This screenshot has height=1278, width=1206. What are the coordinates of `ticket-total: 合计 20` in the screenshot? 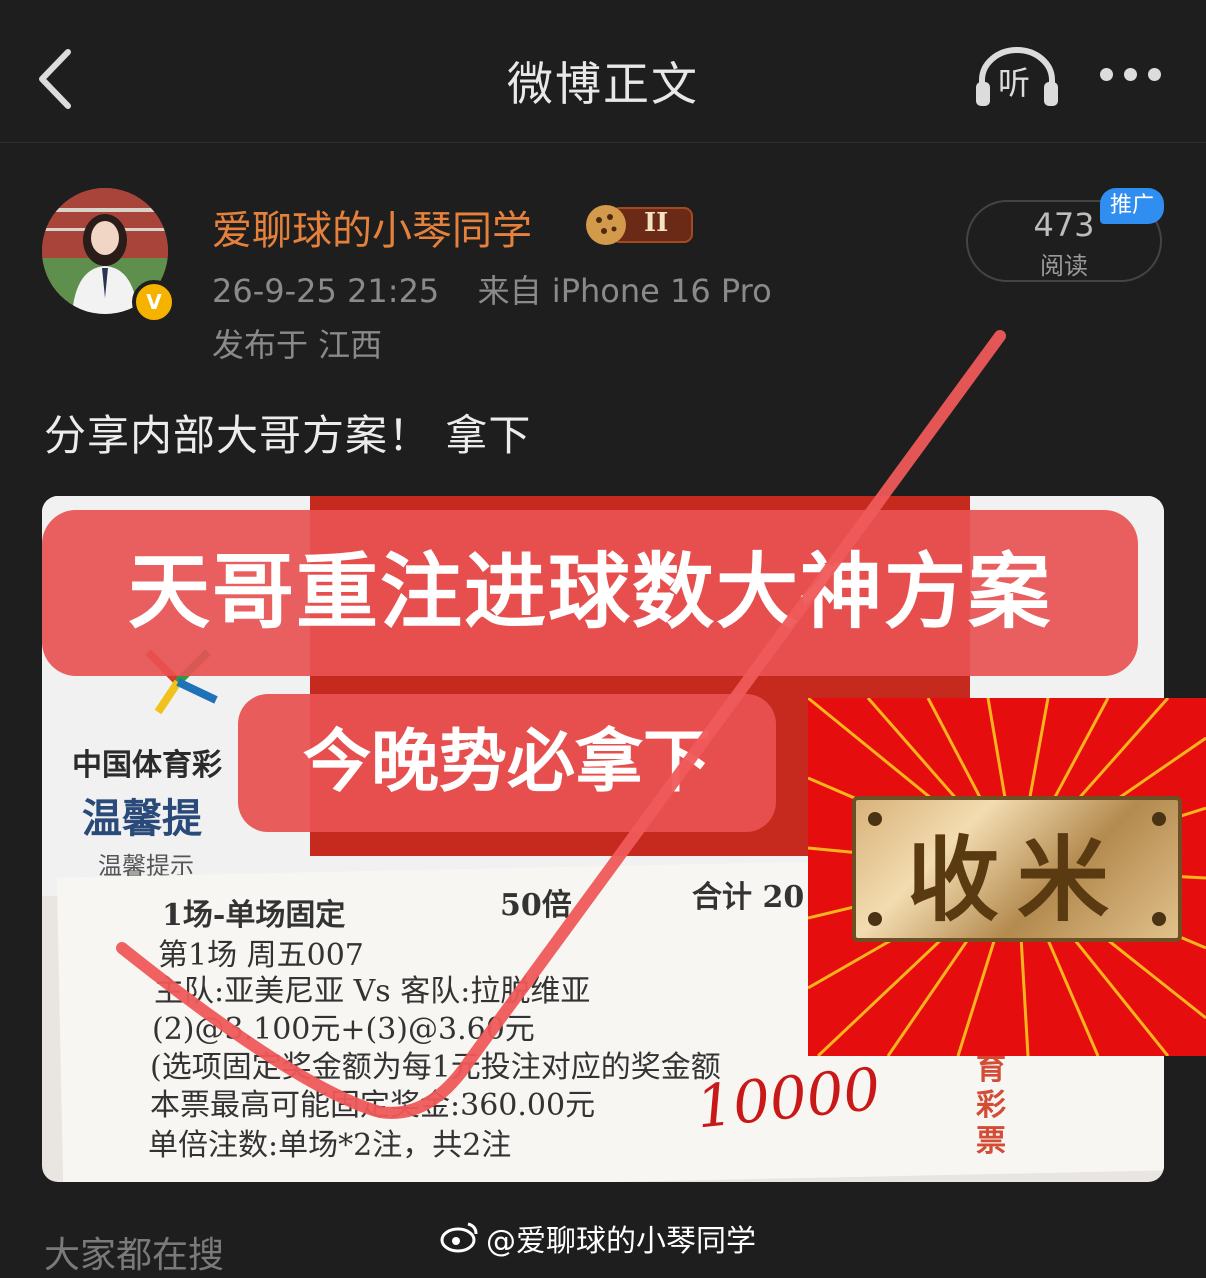 It's located at (748, 897).